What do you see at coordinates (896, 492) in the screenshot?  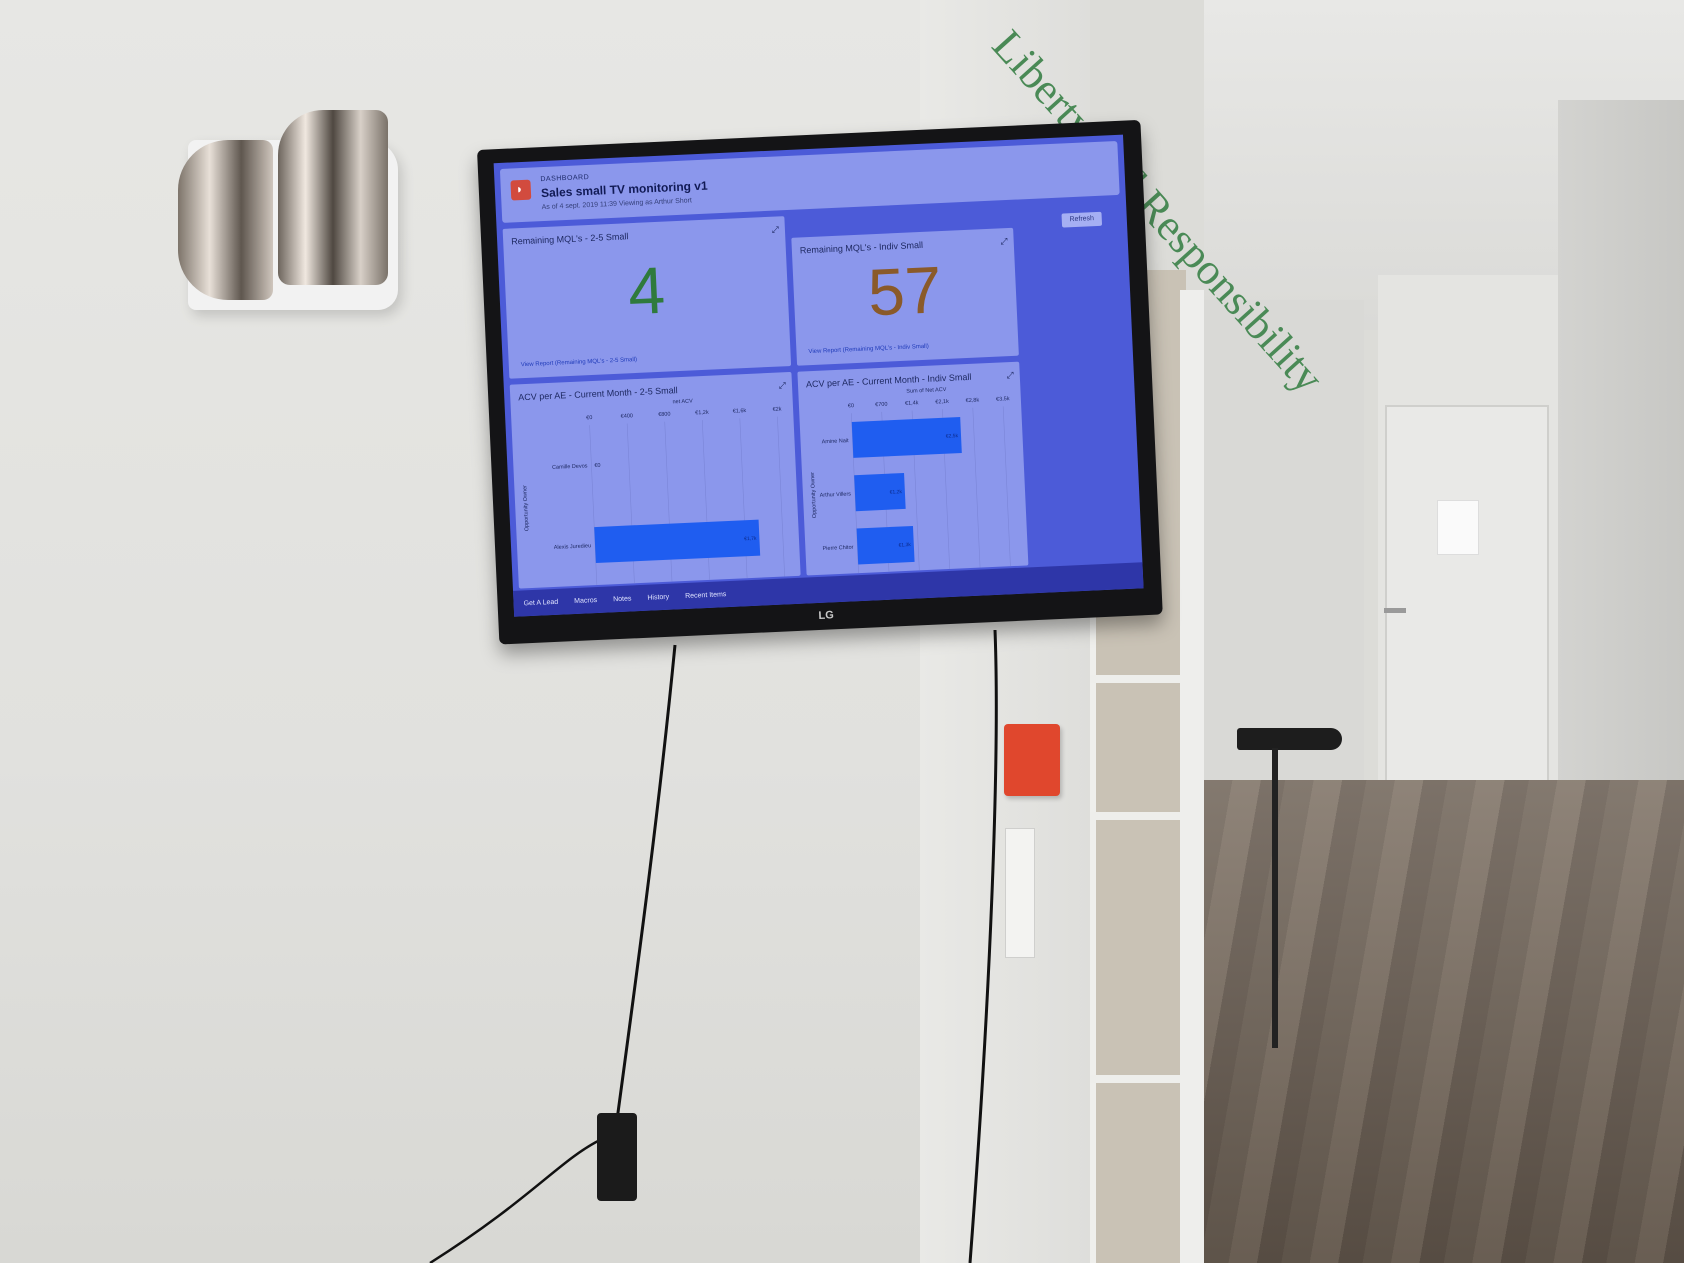 I see `data-label: €1,2k` at bounding box center [896, 492].